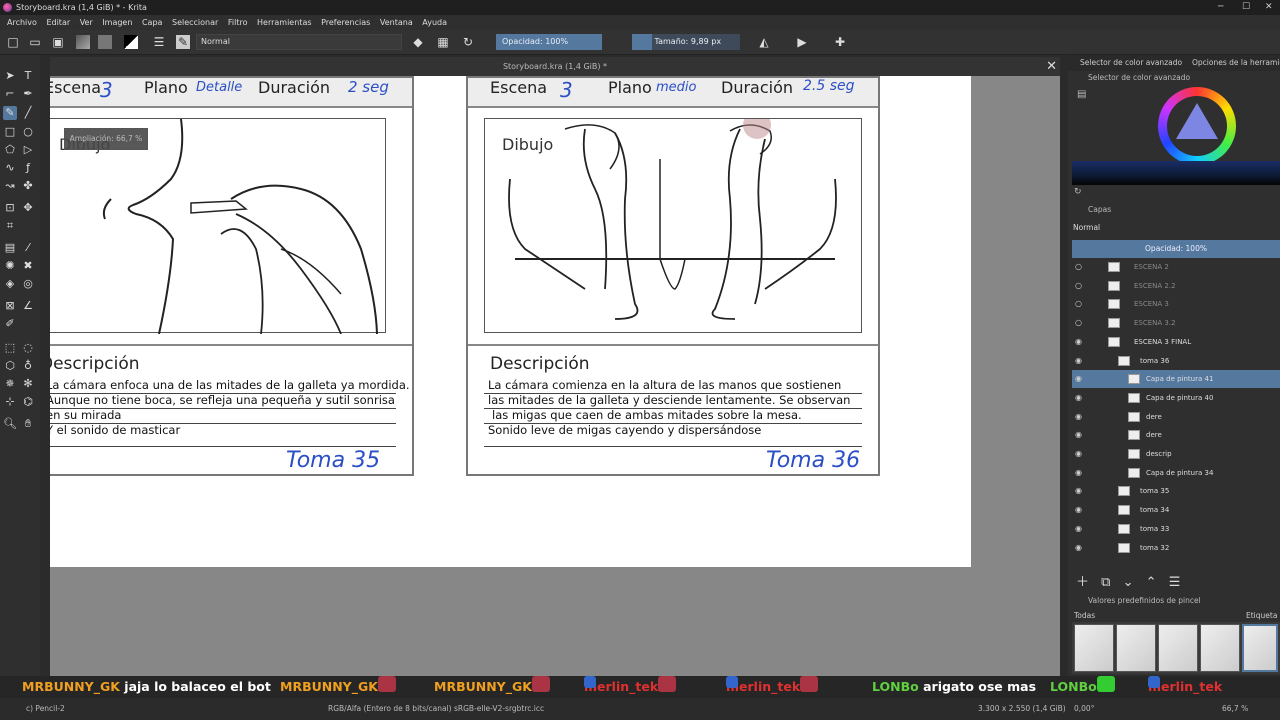 The width and height of the screenshot is (1280, 720). What do you see at coordinates (28, 384) in the screenshot?
I see `similar-select-icon: ✻` at bounding box center [28, 384].